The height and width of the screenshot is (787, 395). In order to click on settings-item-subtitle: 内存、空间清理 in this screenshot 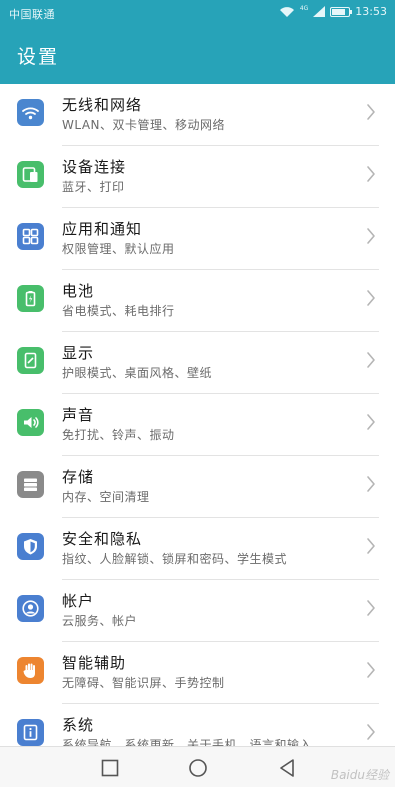, I will do `click(106, 497)`.